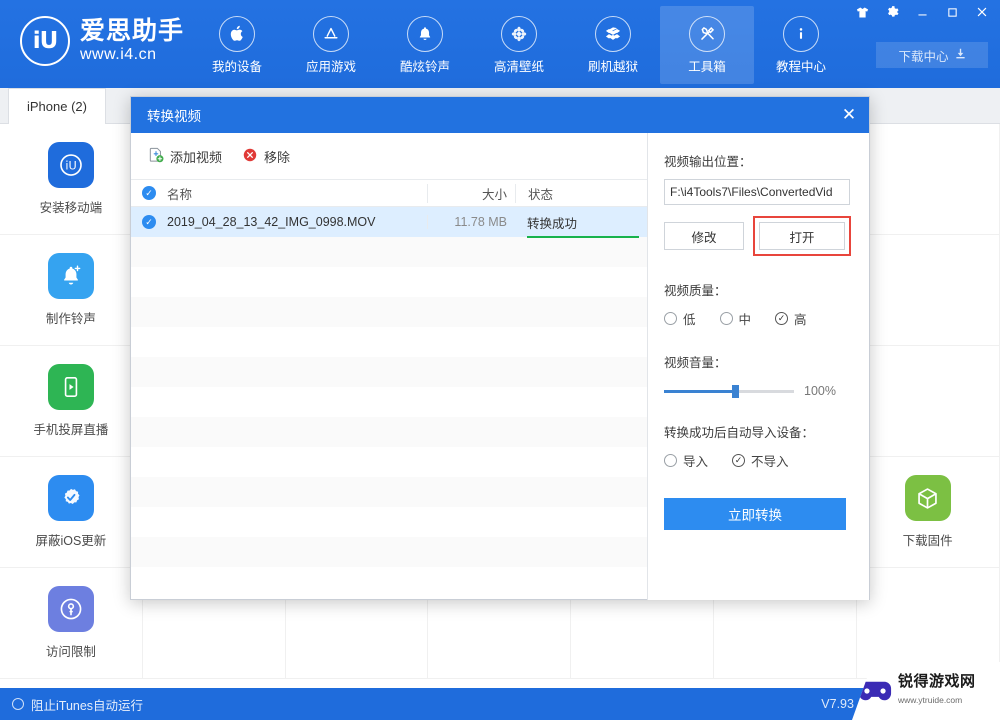 The height and width of the screenshot is (720, 1000). Describe the element at coordinates (71, 541) in the screenshot. I see `tool-label: 屏蔽iOS更新` at that location.